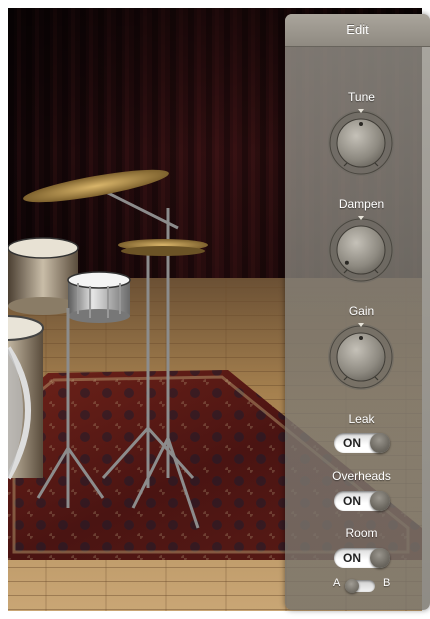 The image size is (430, 619). What do you see at coordinates (361, 97) in the screenshot?
I see `tune-label: Tune` at bounding box center [361, 97].